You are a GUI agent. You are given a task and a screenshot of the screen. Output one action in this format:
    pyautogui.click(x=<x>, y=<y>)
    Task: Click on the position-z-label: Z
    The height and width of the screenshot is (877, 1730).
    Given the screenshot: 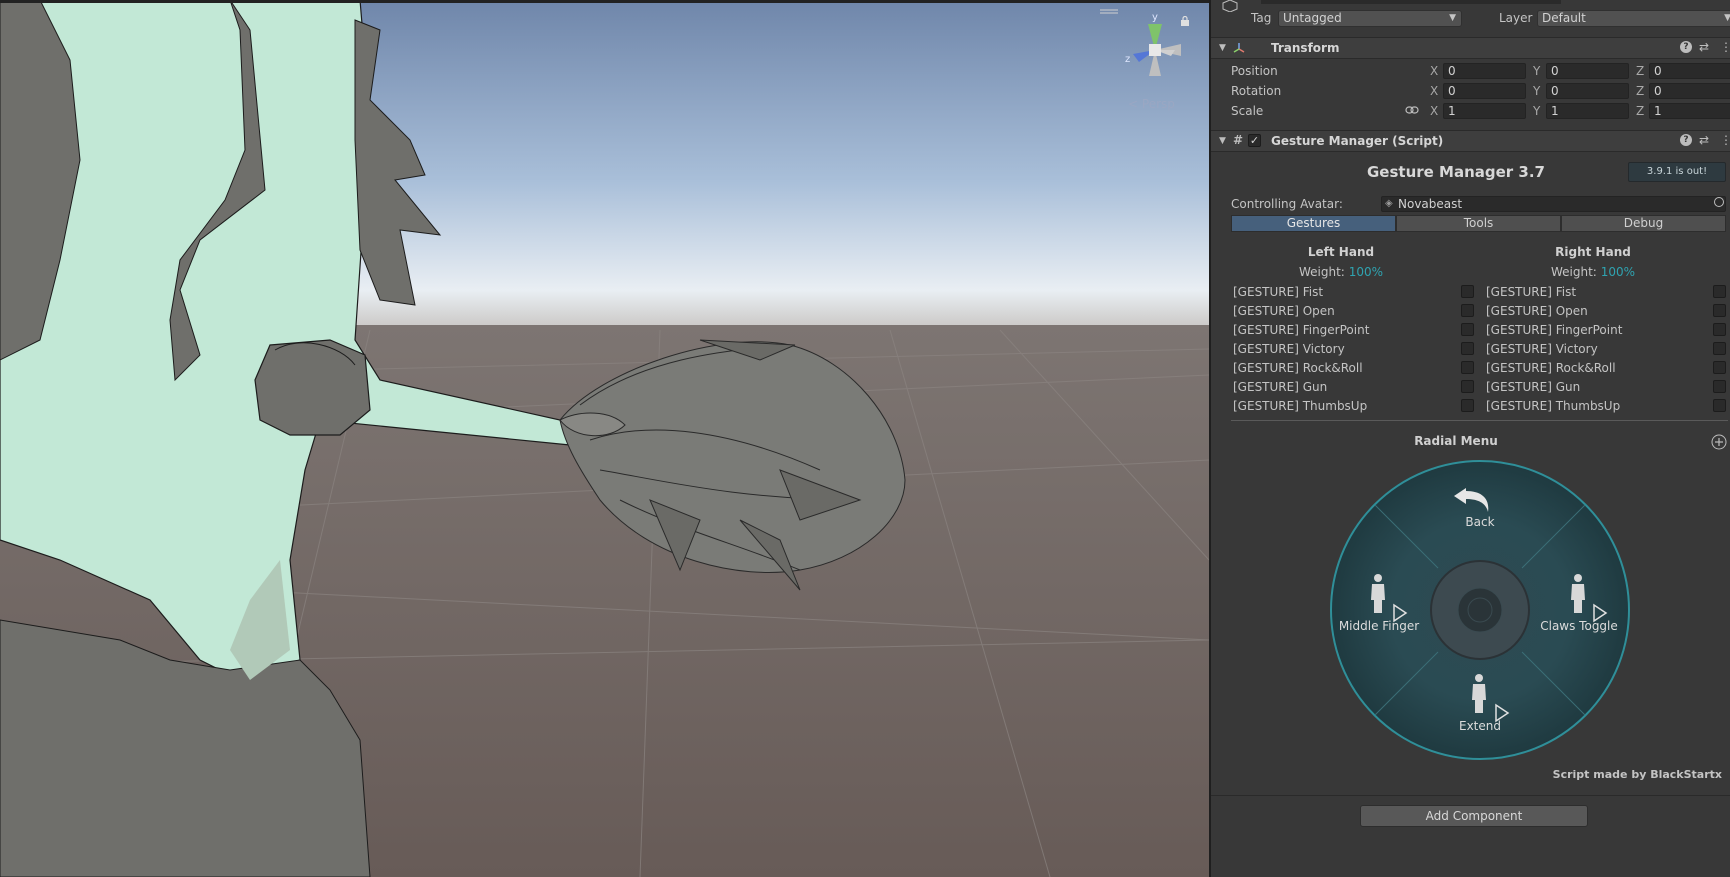 What is the action you would take?
    pyautogui.click(x=1640, y=71)
    